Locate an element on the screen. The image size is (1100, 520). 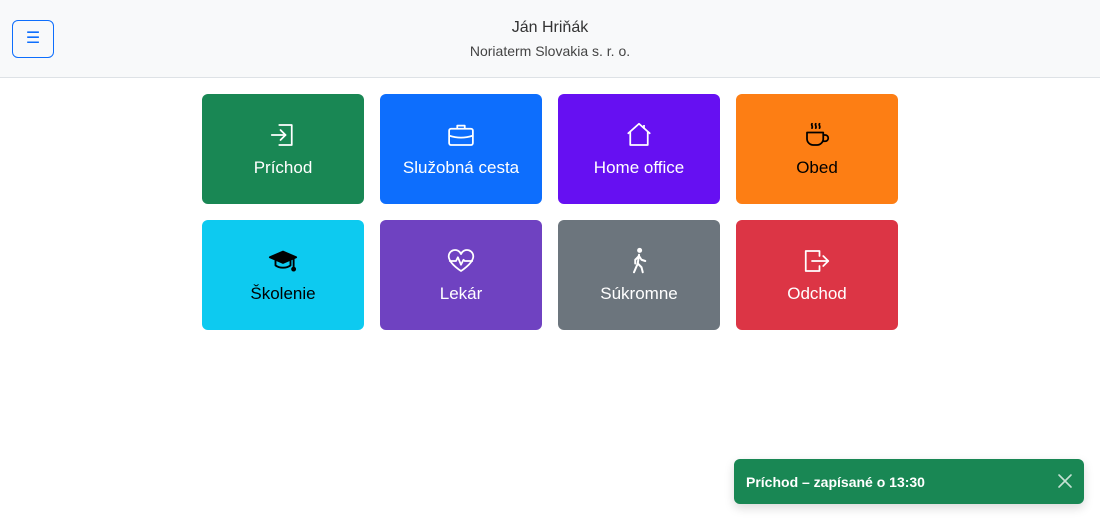
private-tile: Súkromne is located at coordinates (639, 275).